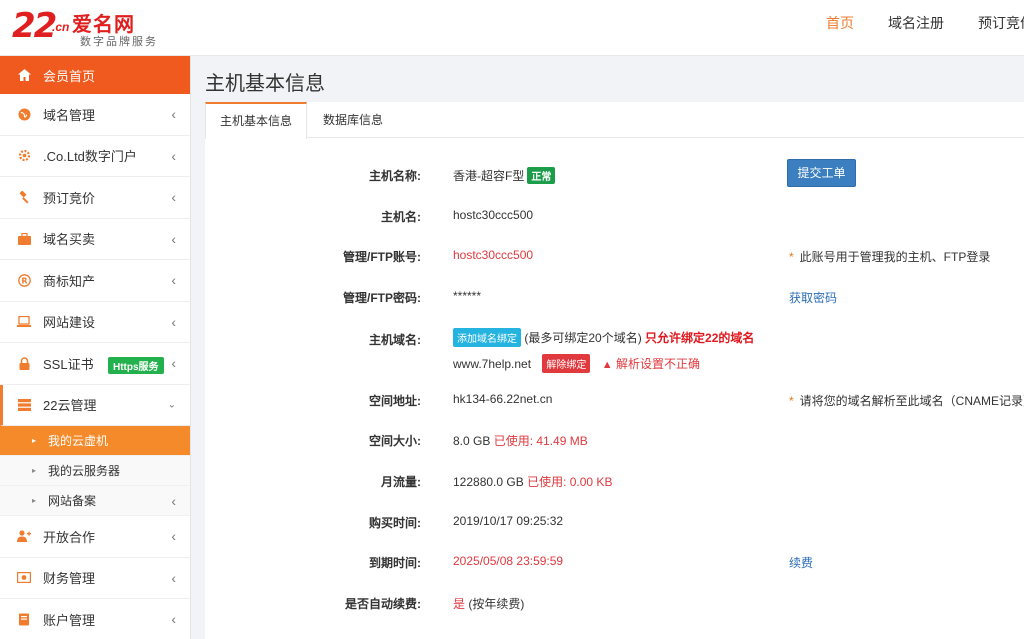 The width and height of the screenshot is (1024, 639). I want to click on sidebar-item-finance: 财务管理 ‹, so click(95, 578).